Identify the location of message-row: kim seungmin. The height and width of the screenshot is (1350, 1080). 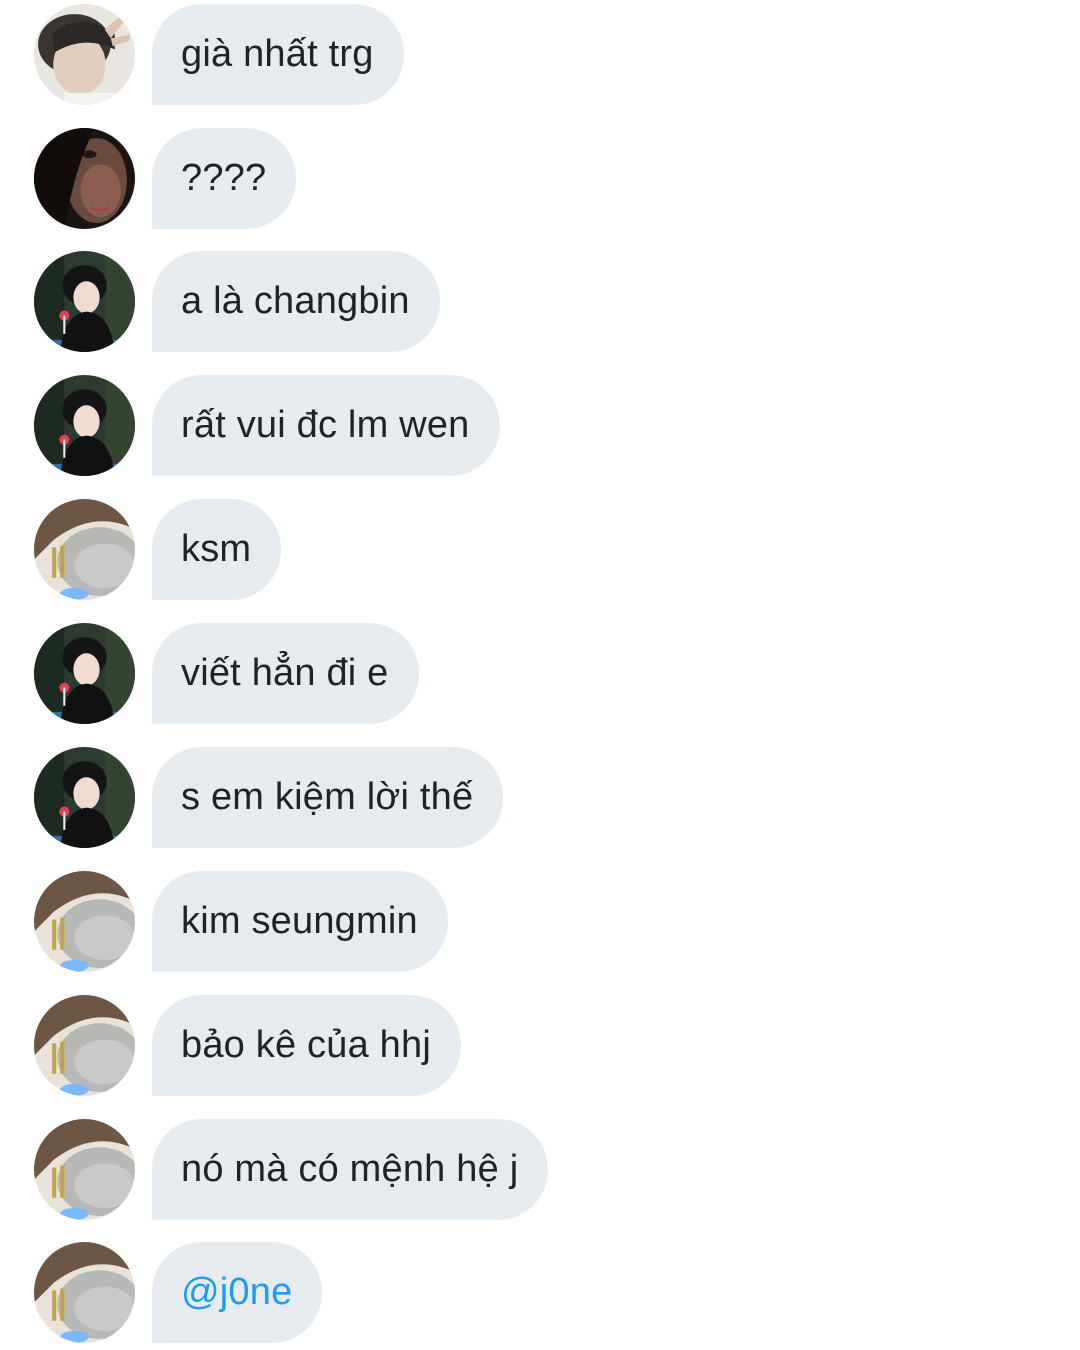
(241, 921).